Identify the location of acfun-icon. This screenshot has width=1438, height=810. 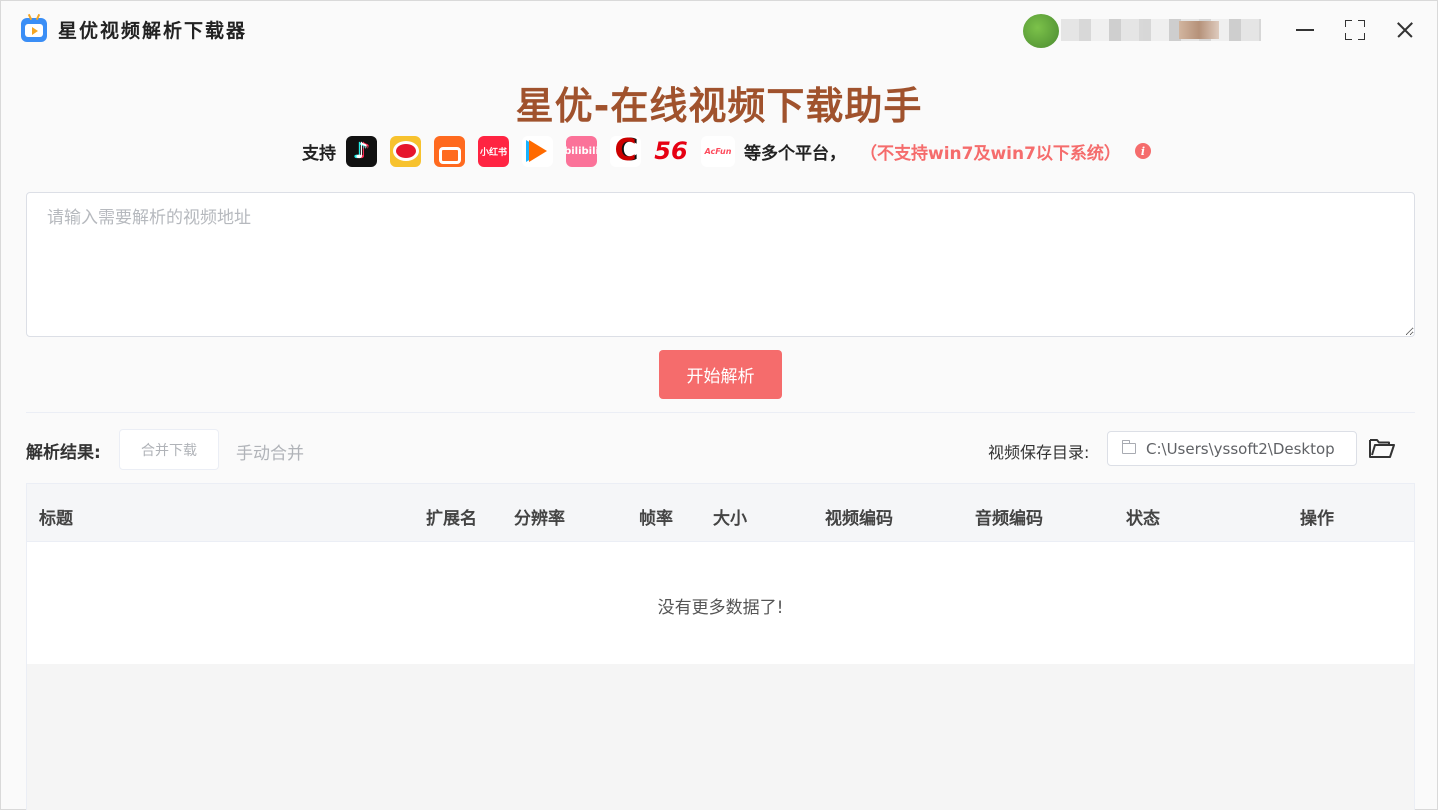
(718, 151).